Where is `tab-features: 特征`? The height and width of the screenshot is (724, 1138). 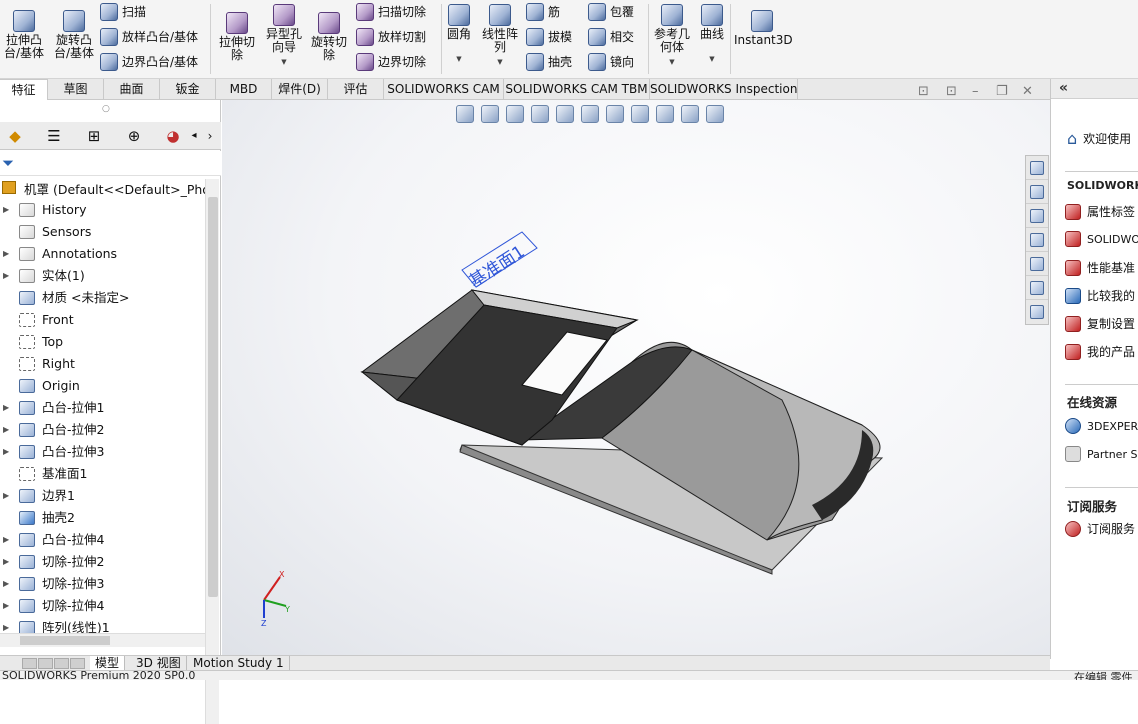 tab-features: 特征 is located at coordinates (24, 89).